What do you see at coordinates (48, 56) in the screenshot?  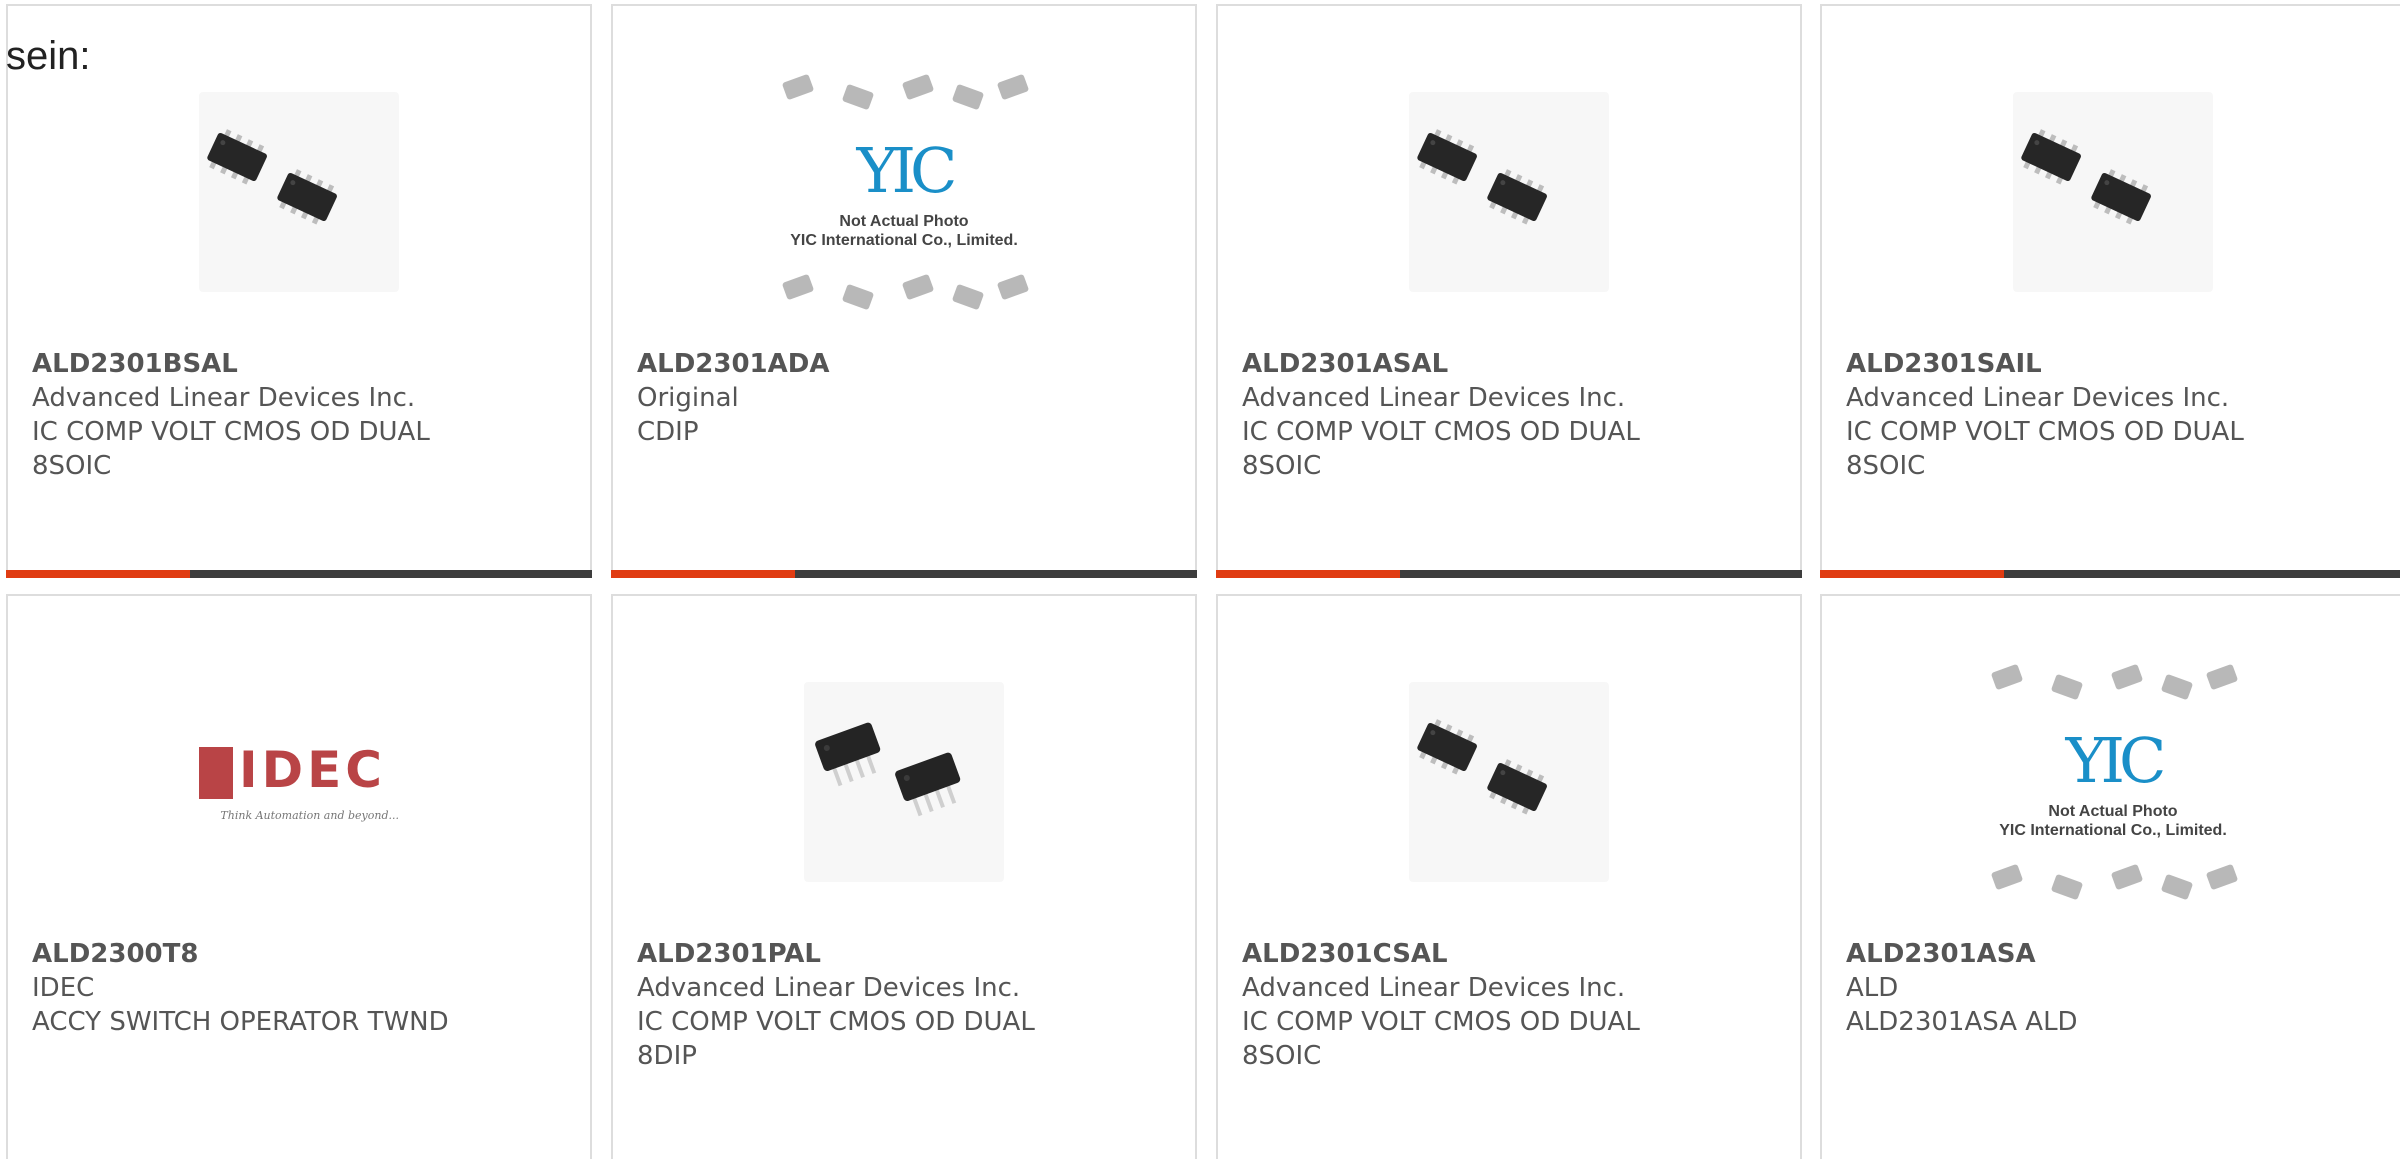 I see `intro-text: sein:` at bounding box center [48, 56].